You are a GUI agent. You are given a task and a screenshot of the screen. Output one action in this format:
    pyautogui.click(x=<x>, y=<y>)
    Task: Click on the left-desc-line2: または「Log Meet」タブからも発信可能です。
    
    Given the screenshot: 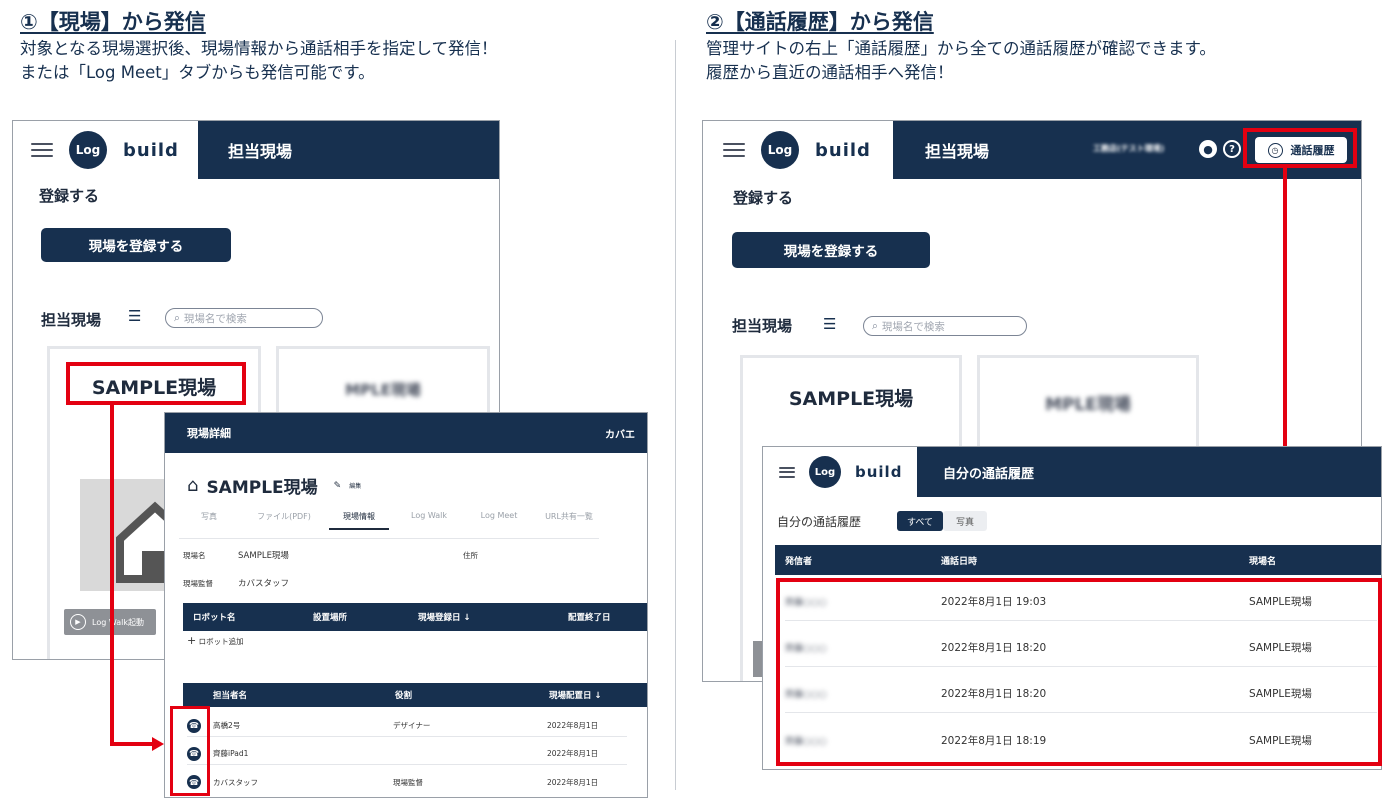 What is the action you would take?
    pyautogui.click(x=197, y=72)
    